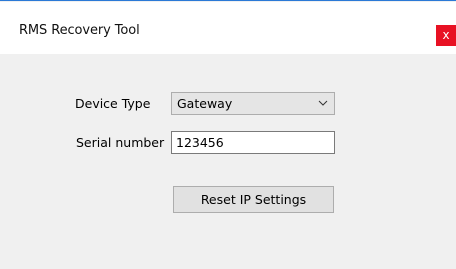 The height and width of the screenshot is (269, 456). What do you see at coordinates (253, 103) in the screenshot?
I see `device-type-select: Gateway` at bounding box center [253, 103].